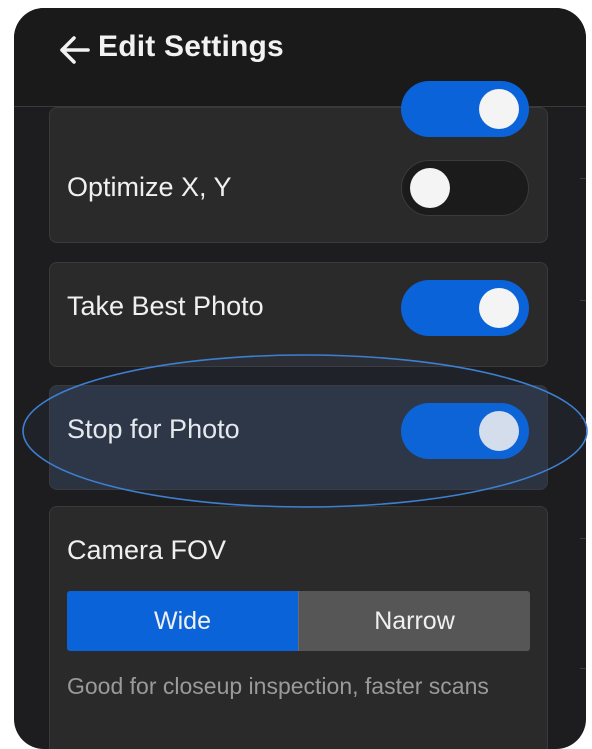 This screenshot has height=749, width=592. I want to click on setting-card-take-best-photo: Take Best Photo, so click(298, 314).